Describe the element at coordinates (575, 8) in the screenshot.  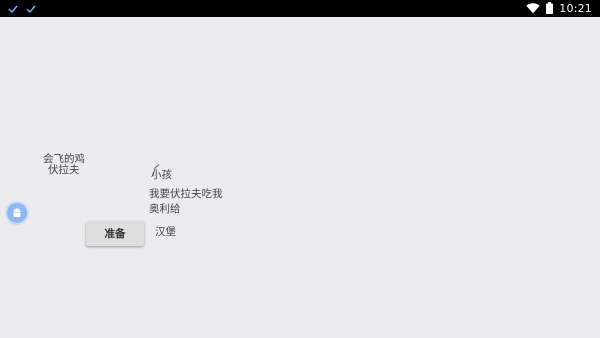
I see `clock: 10:21` at that location.